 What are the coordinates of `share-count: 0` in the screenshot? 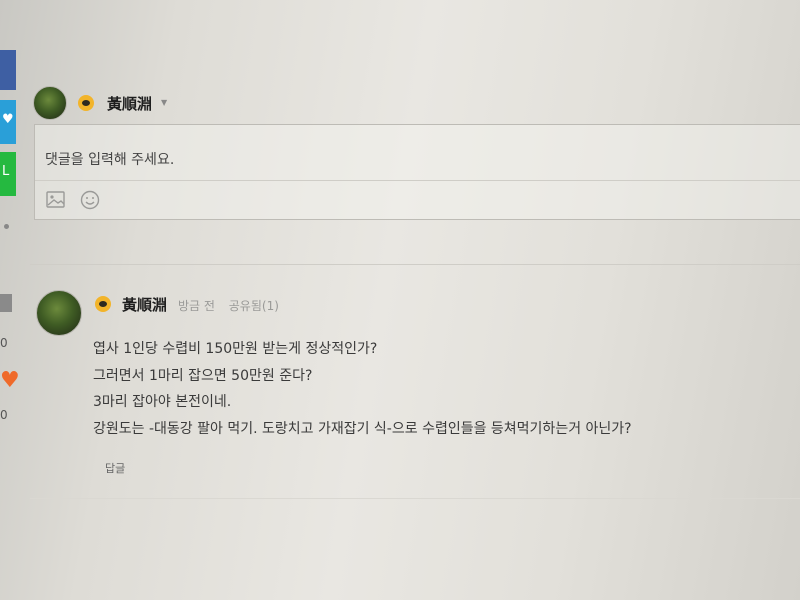 It's located at (4, 343).